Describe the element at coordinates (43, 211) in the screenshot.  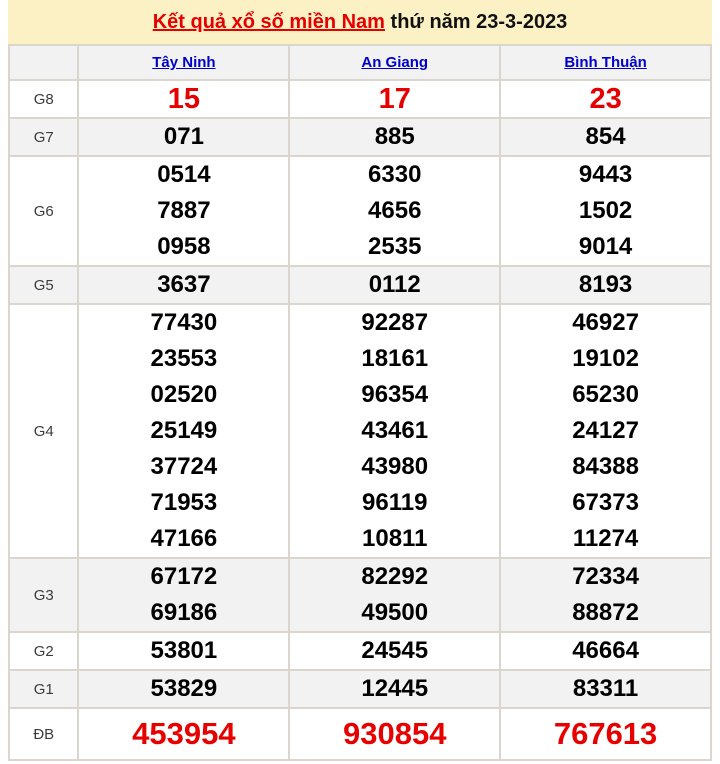
I see `prize-label: G6` at that location.